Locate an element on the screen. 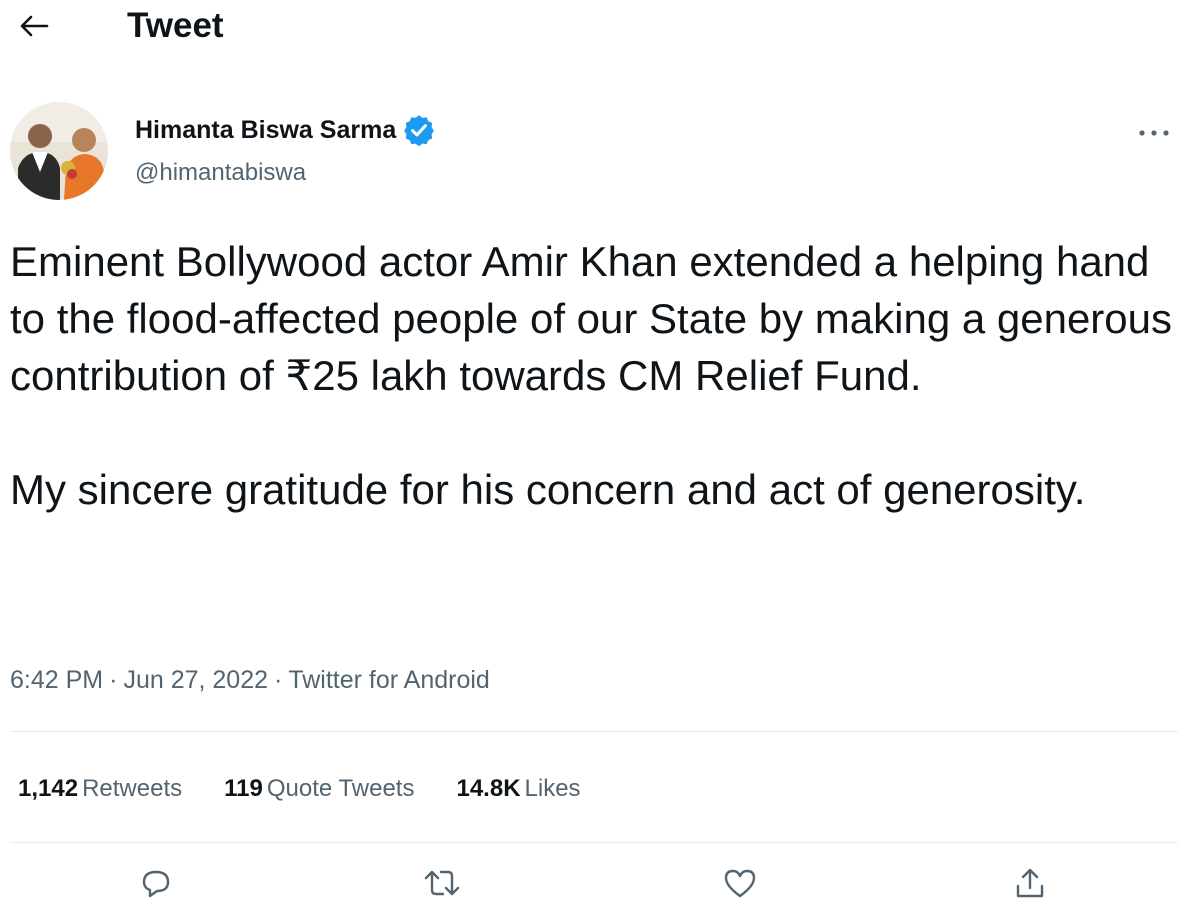  back-button is located at coordinates (34, 26).